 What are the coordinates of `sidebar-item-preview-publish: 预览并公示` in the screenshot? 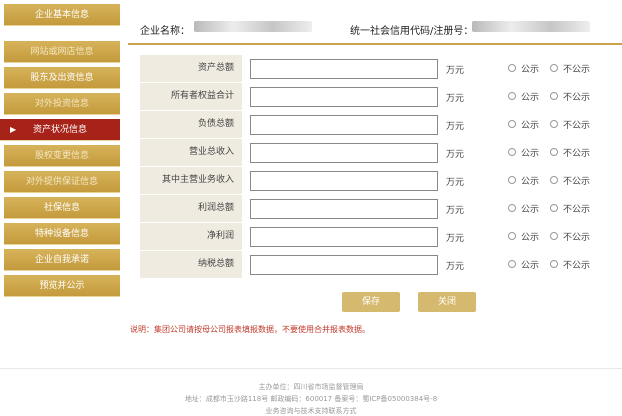 It's located at (62, 286).